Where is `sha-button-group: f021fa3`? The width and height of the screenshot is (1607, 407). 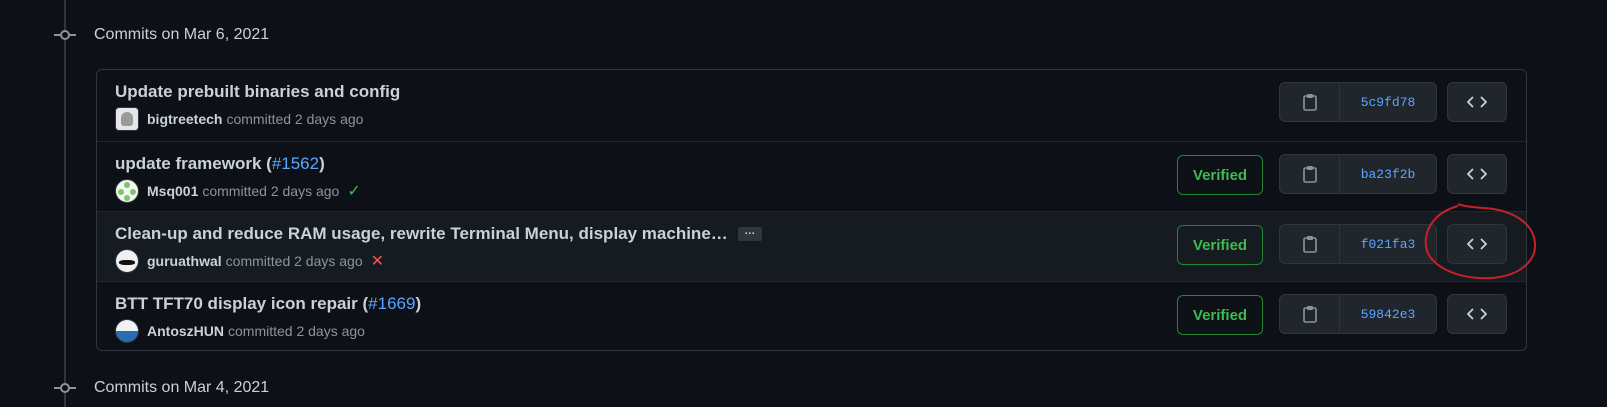
sha-button-group: f021fa3 is located at coordinates (1358, 244).